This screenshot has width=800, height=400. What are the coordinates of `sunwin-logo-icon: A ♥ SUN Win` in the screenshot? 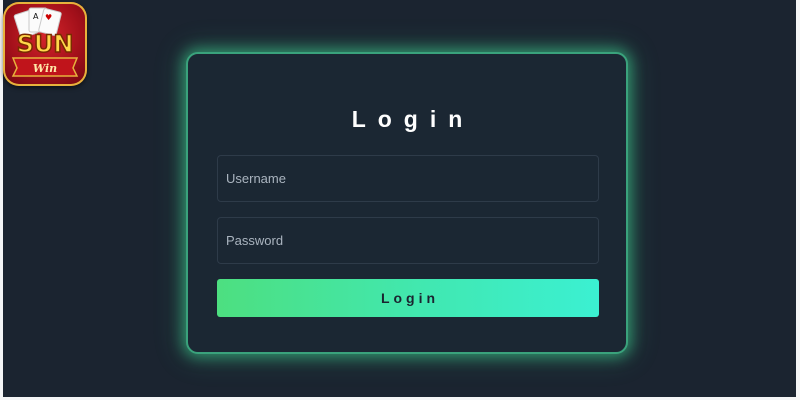 It's located at (45, 42).